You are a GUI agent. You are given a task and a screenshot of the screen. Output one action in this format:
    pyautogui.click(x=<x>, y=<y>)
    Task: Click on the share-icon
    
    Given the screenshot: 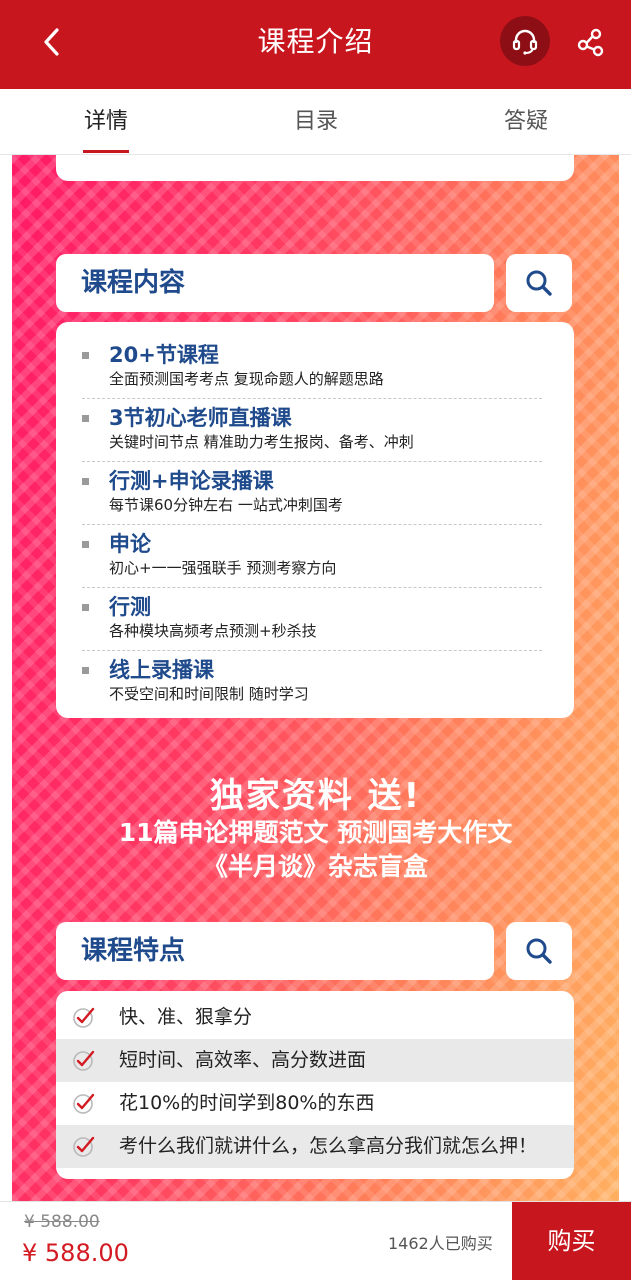 What is the action you would take?
    pyautogui.click(x=590, y=42)
    